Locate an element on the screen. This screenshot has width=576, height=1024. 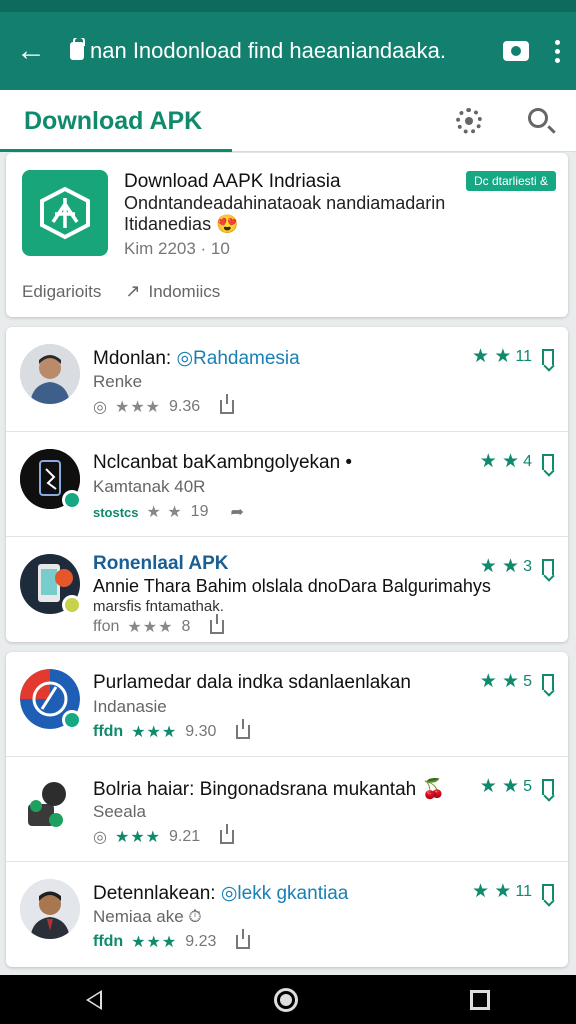
featured-badge: Dc dtarliesti & is located at coordinates (510, 181).